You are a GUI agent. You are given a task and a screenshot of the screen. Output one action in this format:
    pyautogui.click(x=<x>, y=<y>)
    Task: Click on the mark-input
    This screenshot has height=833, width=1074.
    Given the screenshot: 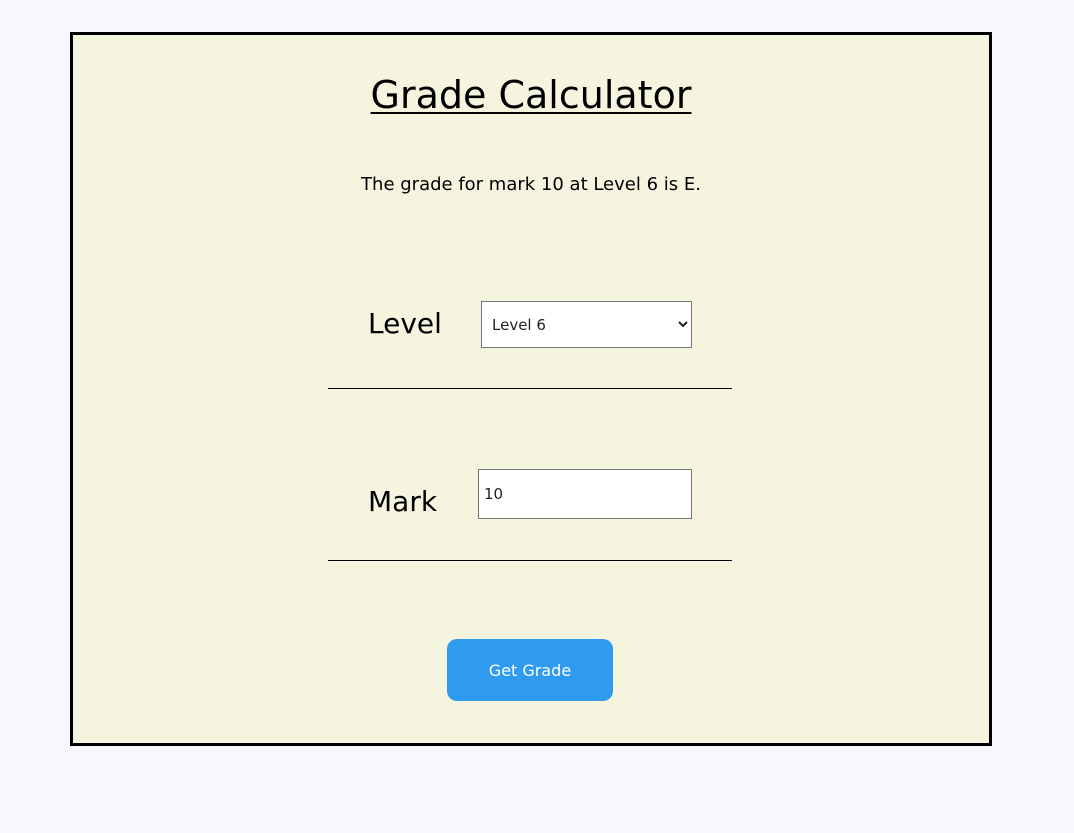 What is the action you would take?
    pyautogui.click(x=585, y=494)
    